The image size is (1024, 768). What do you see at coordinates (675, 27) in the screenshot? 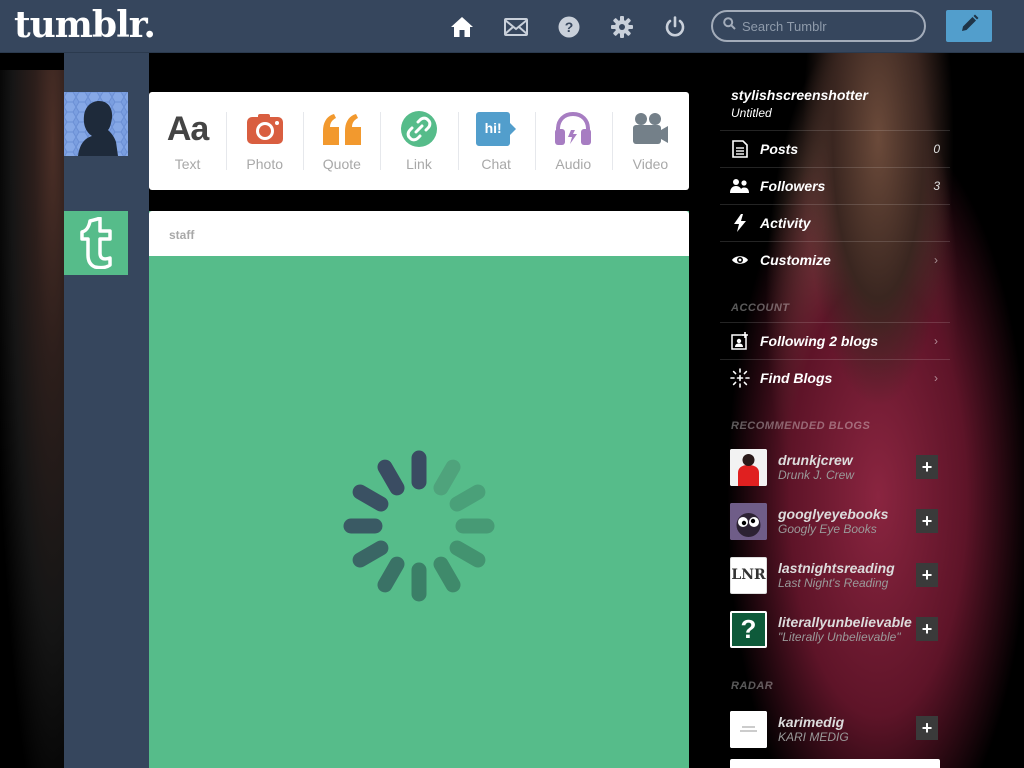
I see `power-icon` at bounding box center [675, 27].